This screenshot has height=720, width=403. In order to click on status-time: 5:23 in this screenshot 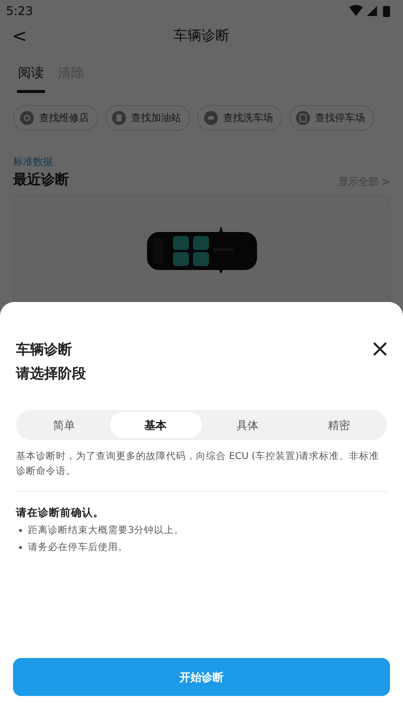, I will do `click(19, 11)`.